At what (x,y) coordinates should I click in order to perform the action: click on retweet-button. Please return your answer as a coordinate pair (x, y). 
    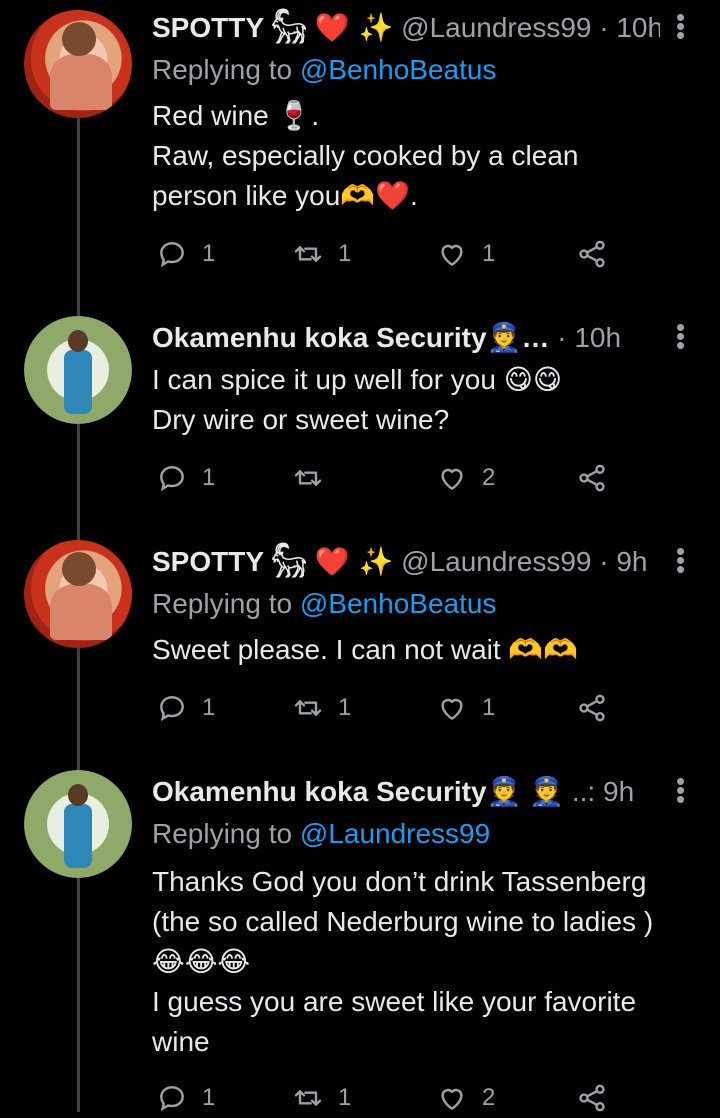
    Looking at the image, I should click on (315, 478).